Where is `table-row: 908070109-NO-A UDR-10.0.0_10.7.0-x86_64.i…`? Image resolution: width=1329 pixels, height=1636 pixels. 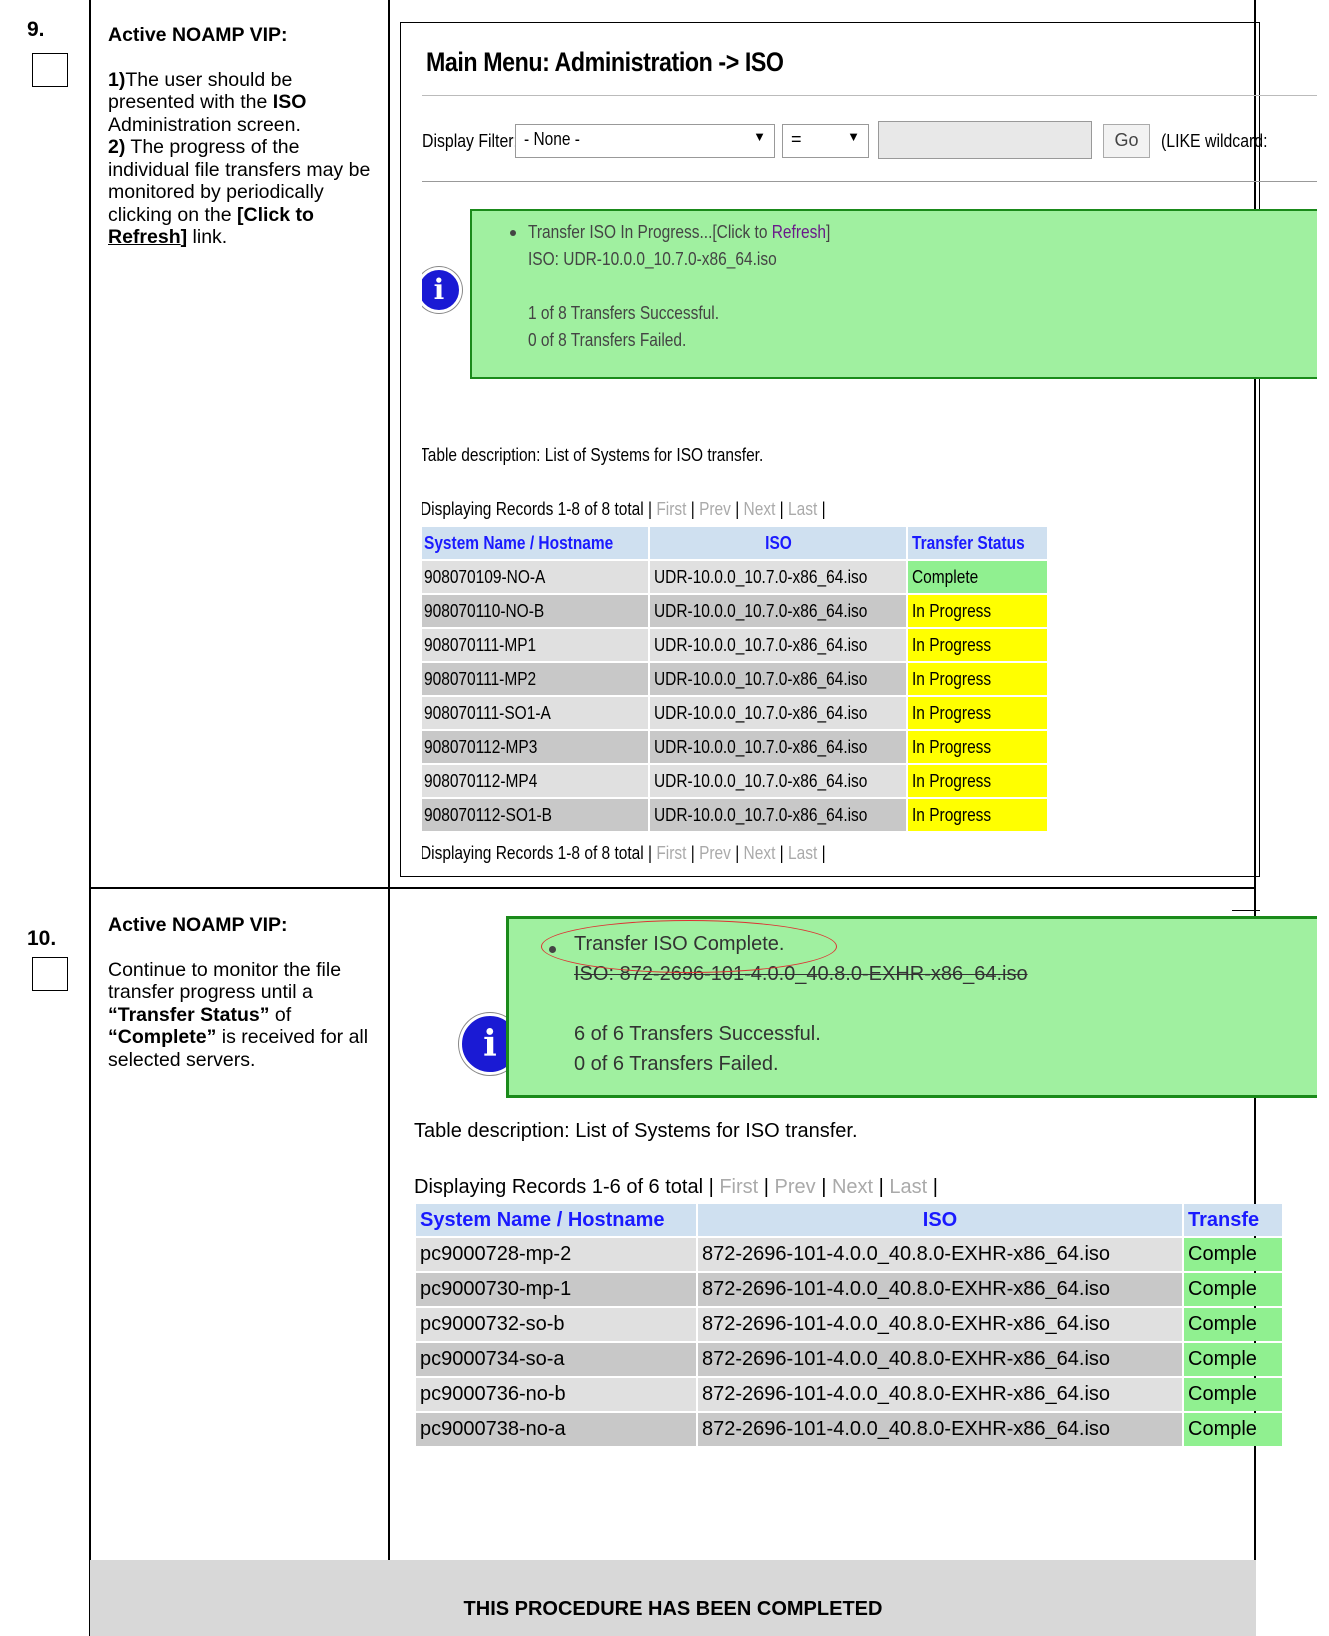 table-row: 908070109-NO-A UDR-10.0.0_10.7.0-x86_64.i… is located at coordinates (735, 577).